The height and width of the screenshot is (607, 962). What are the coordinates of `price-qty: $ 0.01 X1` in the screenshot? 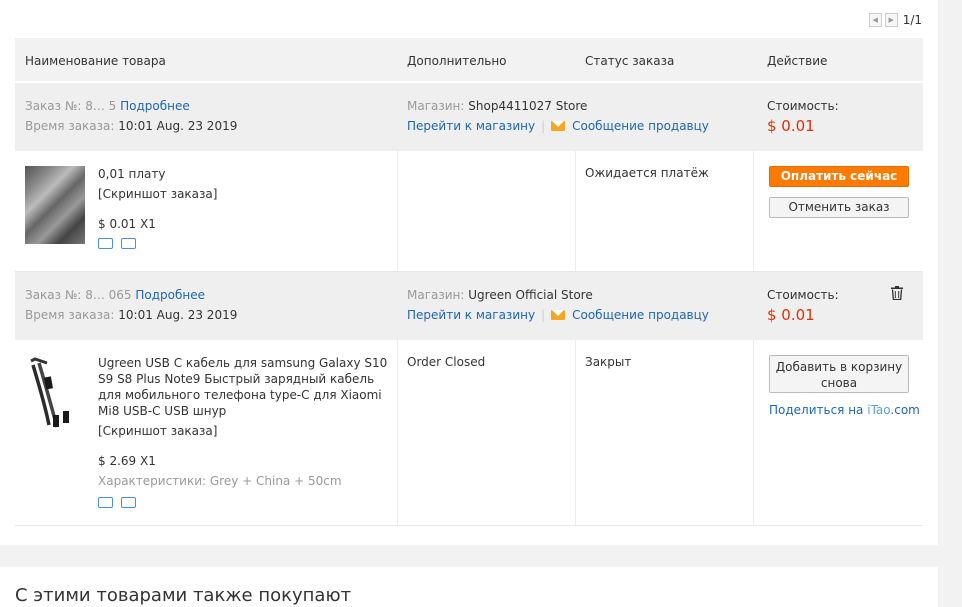 It's located at (127, 224).